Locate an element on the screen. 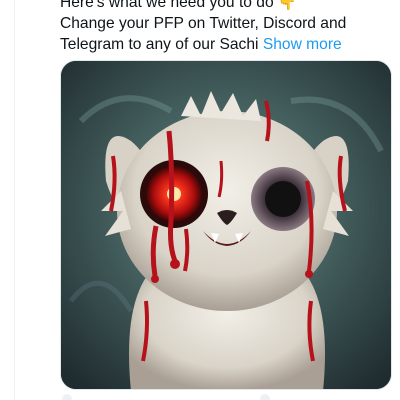 This screenshot has height=400, width=400. show-more-link: Show more is located at coordinates (302, 44).